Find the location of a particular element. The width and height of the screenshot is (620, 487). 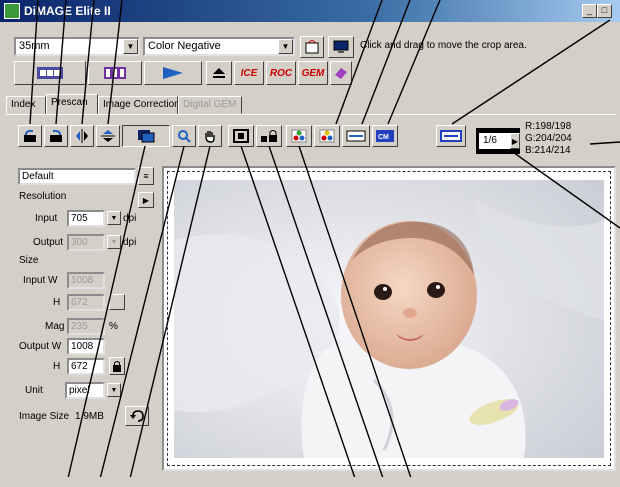

prescan-icon is located at coordinates (115, 73).